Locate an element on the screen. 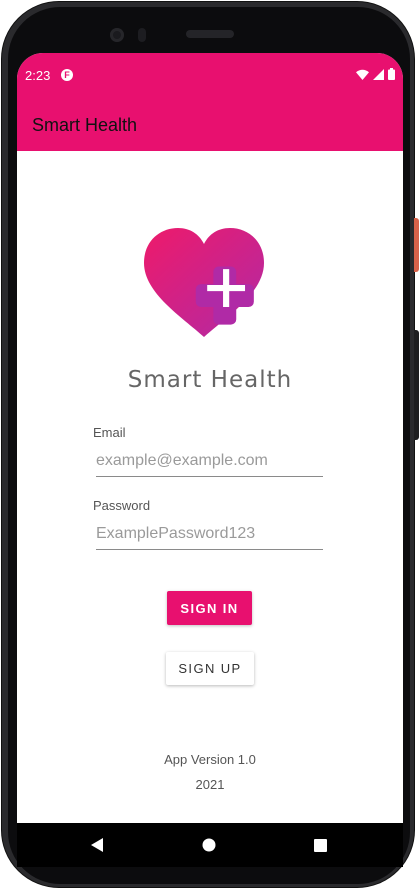  app-version: App Version 1.0 is located at coordinates (210, 759).